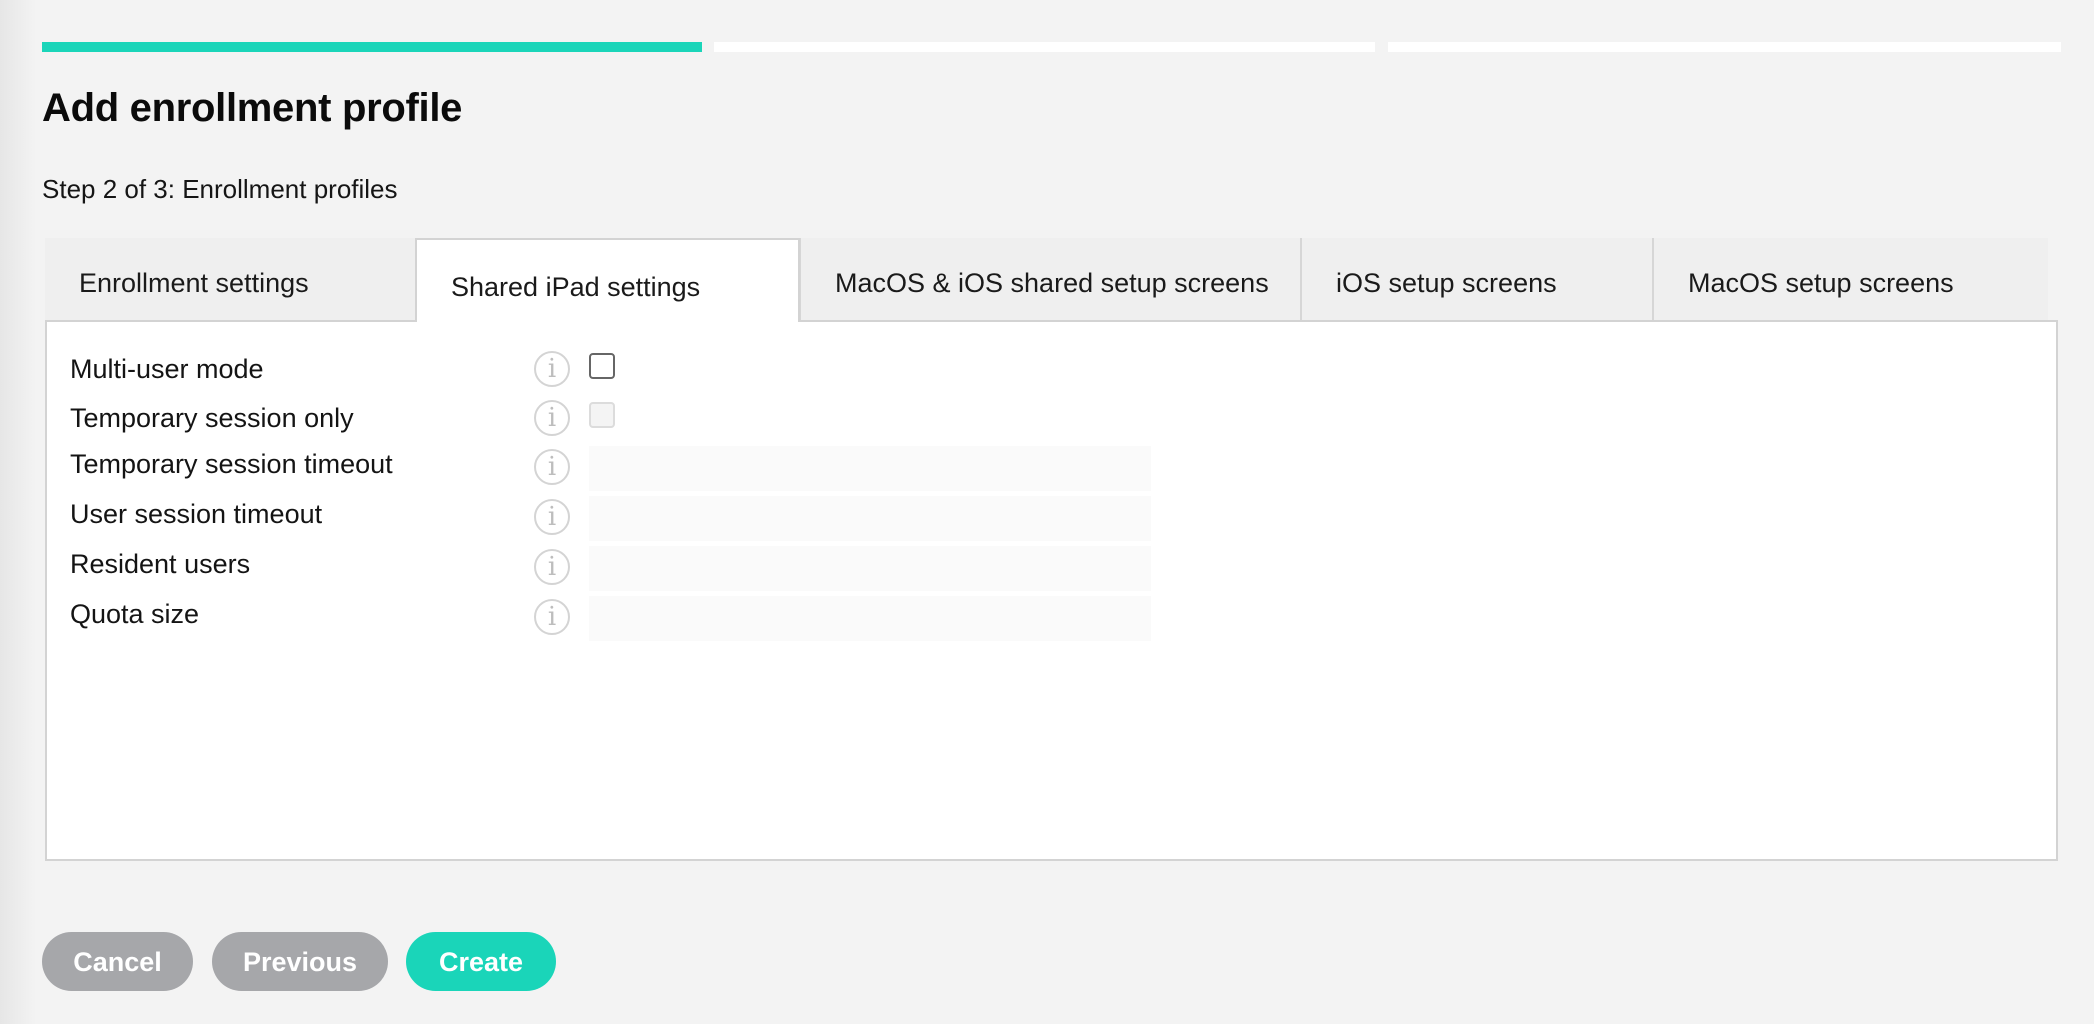 The image size is (2094, 1024). I want to click on page-title: Add enrollment profile, so click(252, 108).